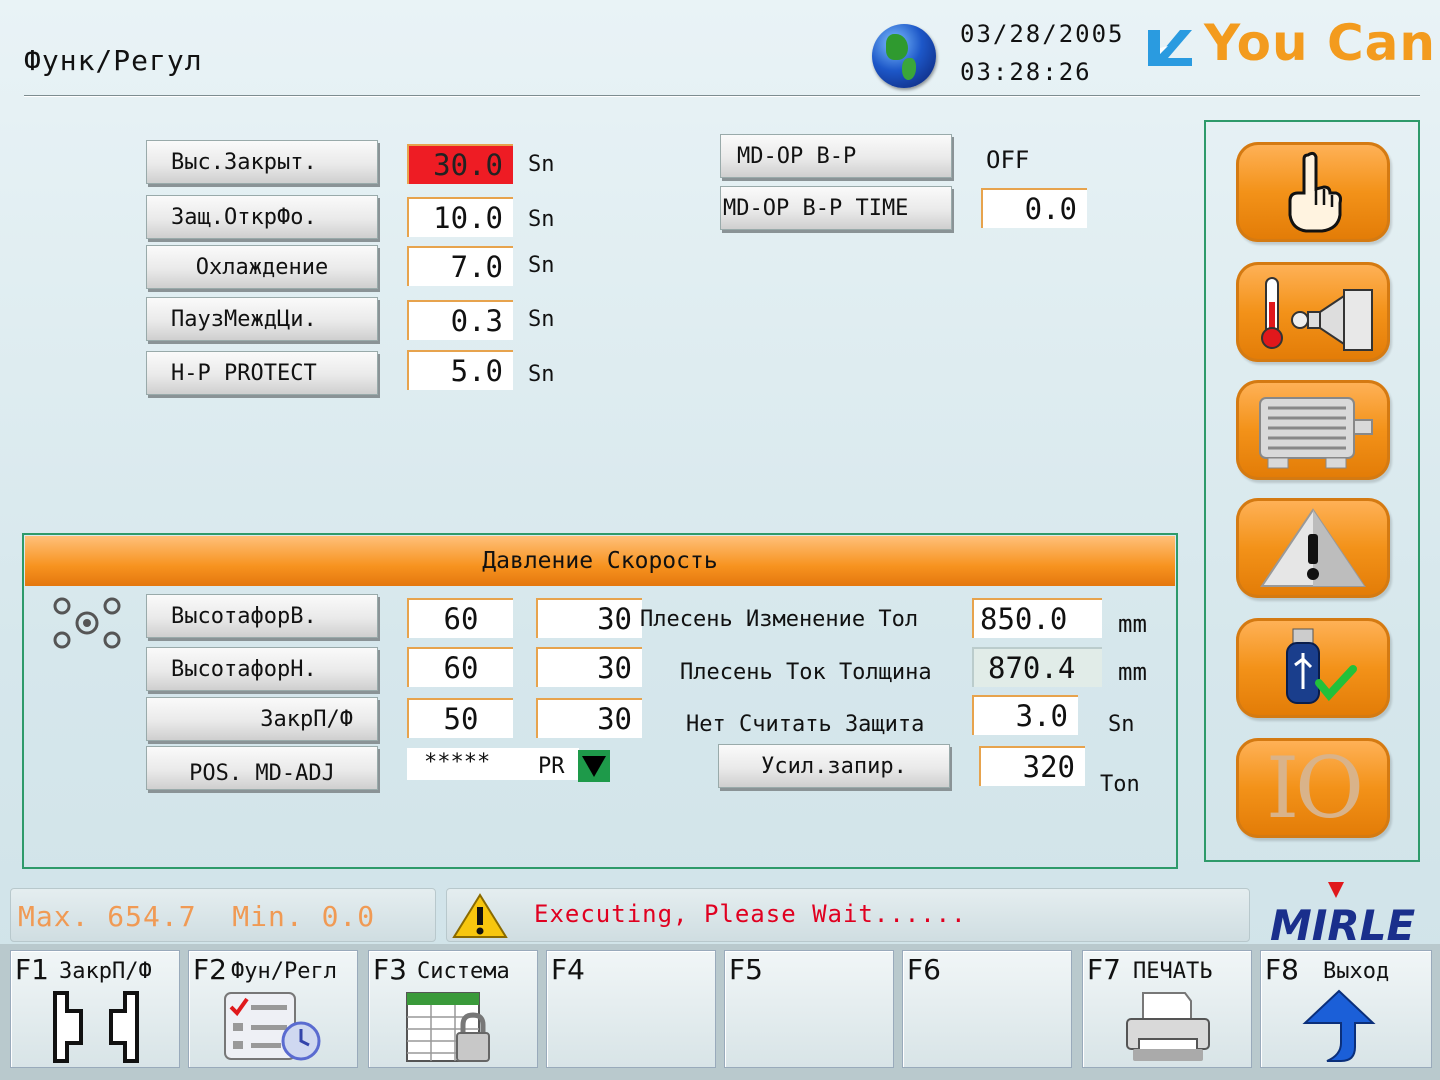 The image size is (1440, 1080). What do you see at coordinates (1120, 784) in the screenshot?
I see `clamp-force-unit: Ton` at bounding box center [1120, 784].